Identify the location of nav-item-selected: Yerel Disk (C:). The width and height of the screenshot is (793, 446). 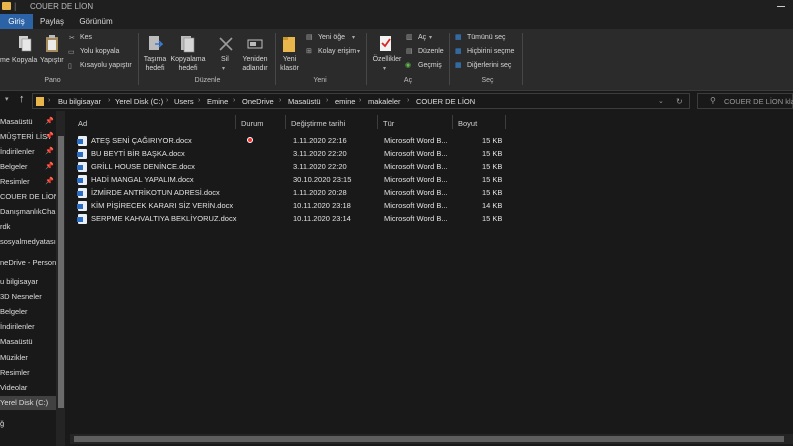
(28, 403).